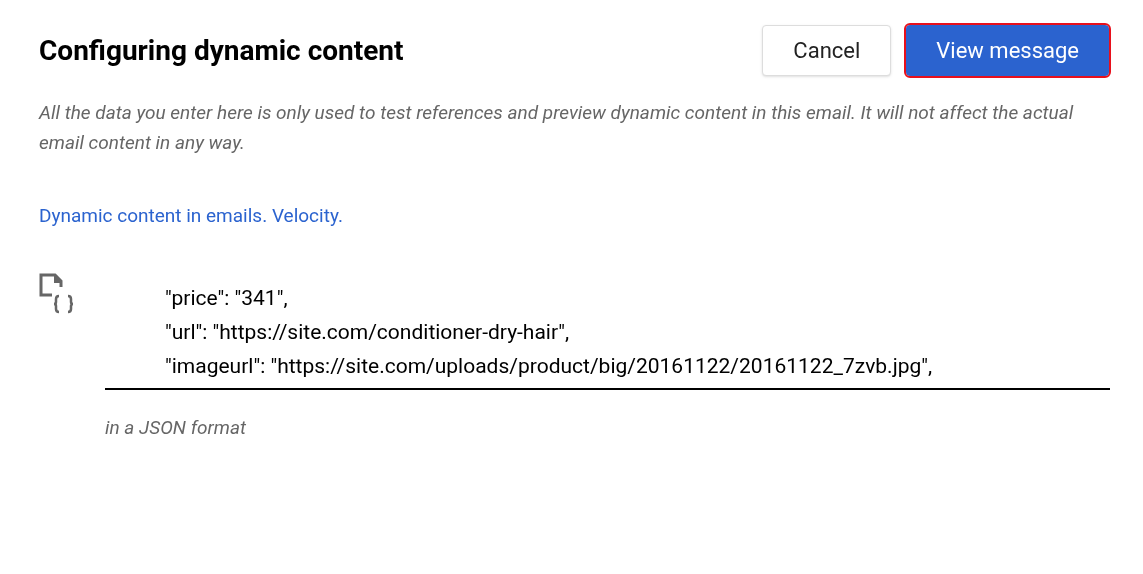 This screenshot has height=574, width=1143. What do you see at coordinates (191, 216) in the screenshot?
I see `help-link: Dynamic content in emails. Velocity.` at bounding box center [191, 216].